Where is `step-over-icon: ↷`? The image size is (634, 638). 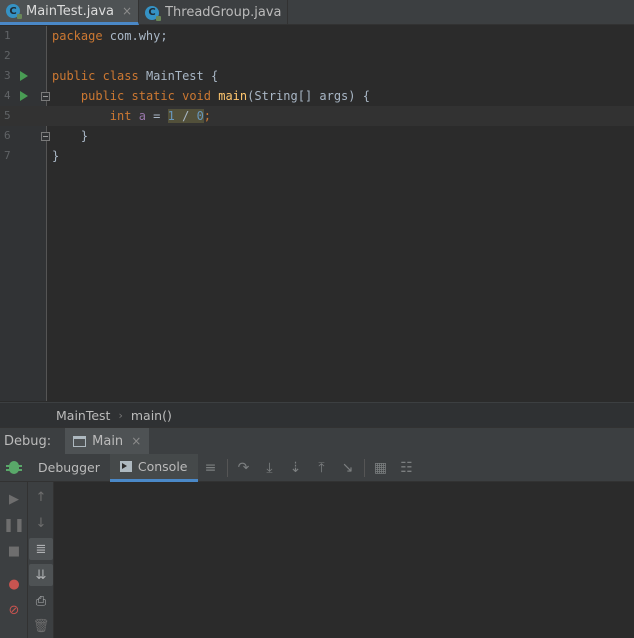 step-over-icon: ↷ is located at coordinates (244, 468).